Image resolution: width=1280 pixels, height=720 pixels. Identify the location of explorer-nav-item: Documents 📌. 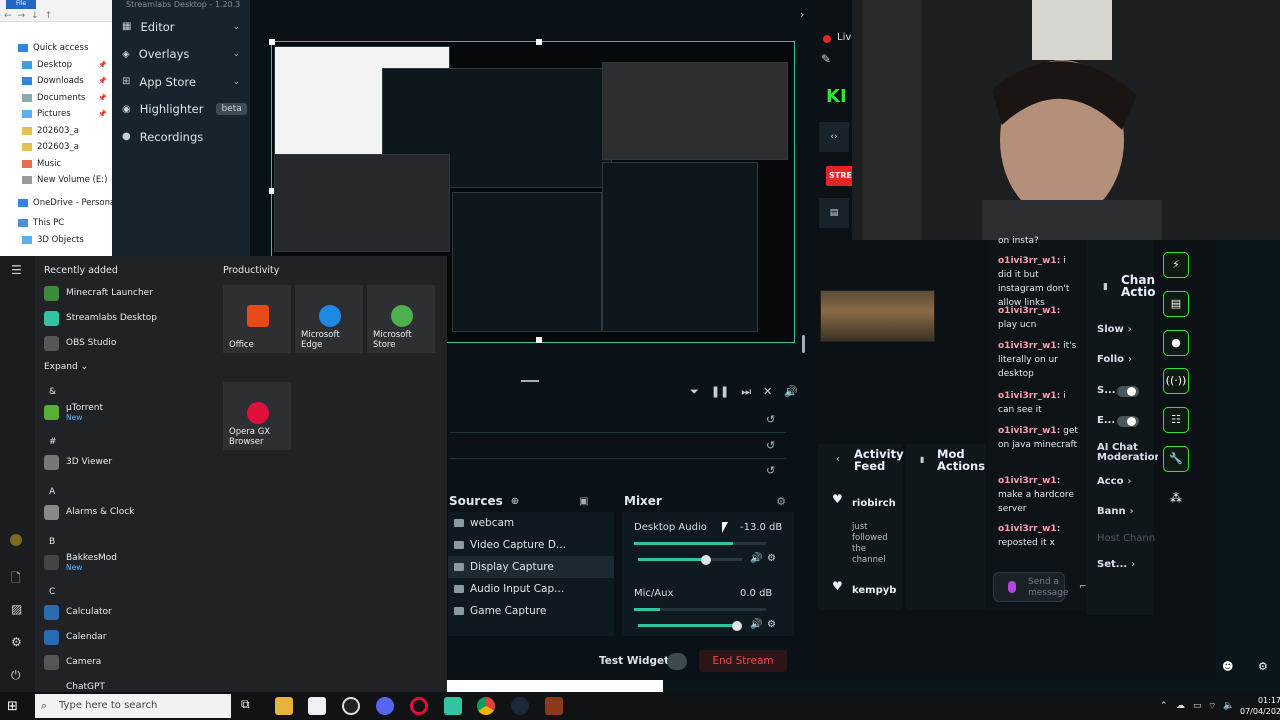
(56, 98).